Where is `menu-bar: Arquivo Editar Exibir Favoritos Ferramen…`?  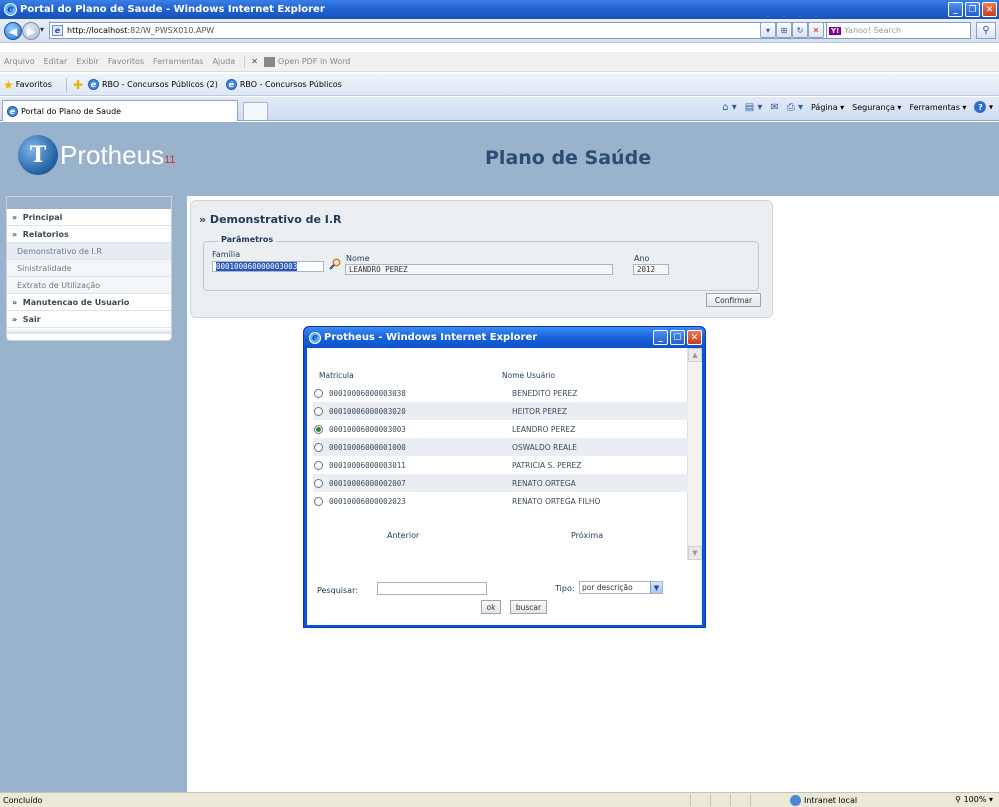 menu-bar: Arquivo Editar Exibir Favoritos Ferramen… is located at coordinates (499, 62).